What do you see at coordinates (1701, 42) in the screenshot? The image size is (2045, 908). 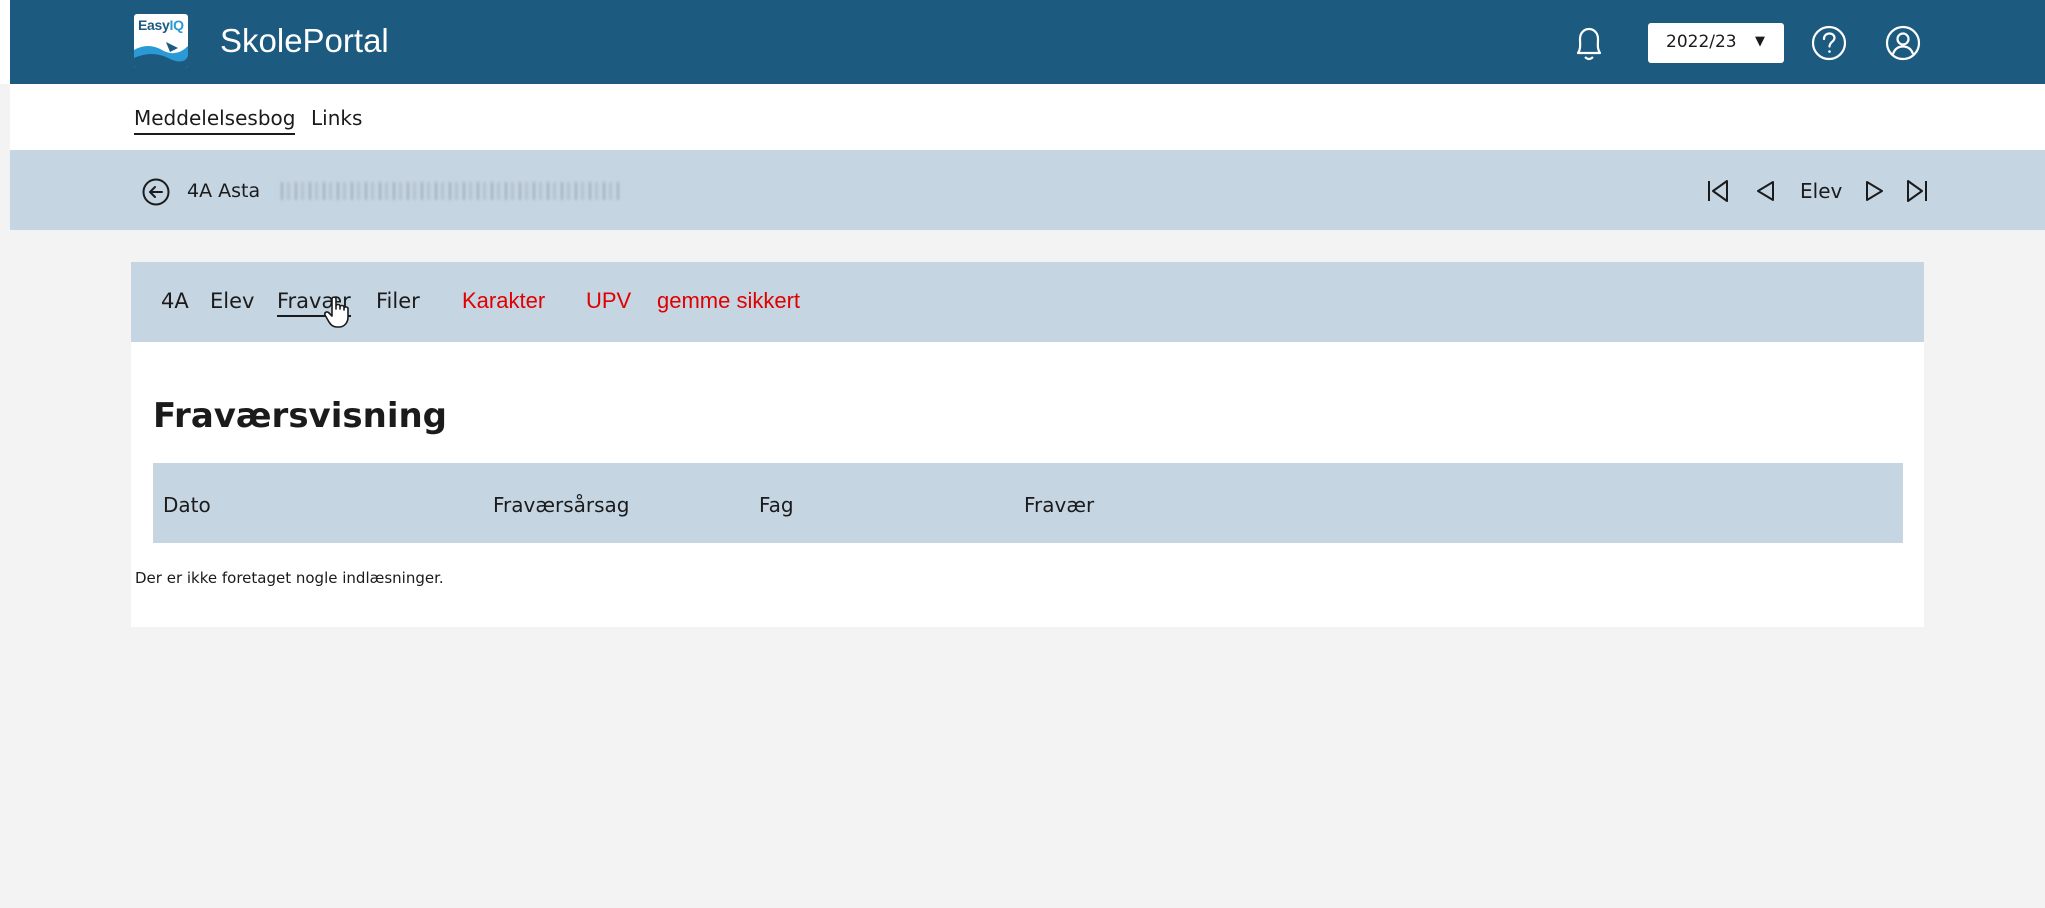 I see `school-year-value: 2022/23` at bounding box center [1701, 42].